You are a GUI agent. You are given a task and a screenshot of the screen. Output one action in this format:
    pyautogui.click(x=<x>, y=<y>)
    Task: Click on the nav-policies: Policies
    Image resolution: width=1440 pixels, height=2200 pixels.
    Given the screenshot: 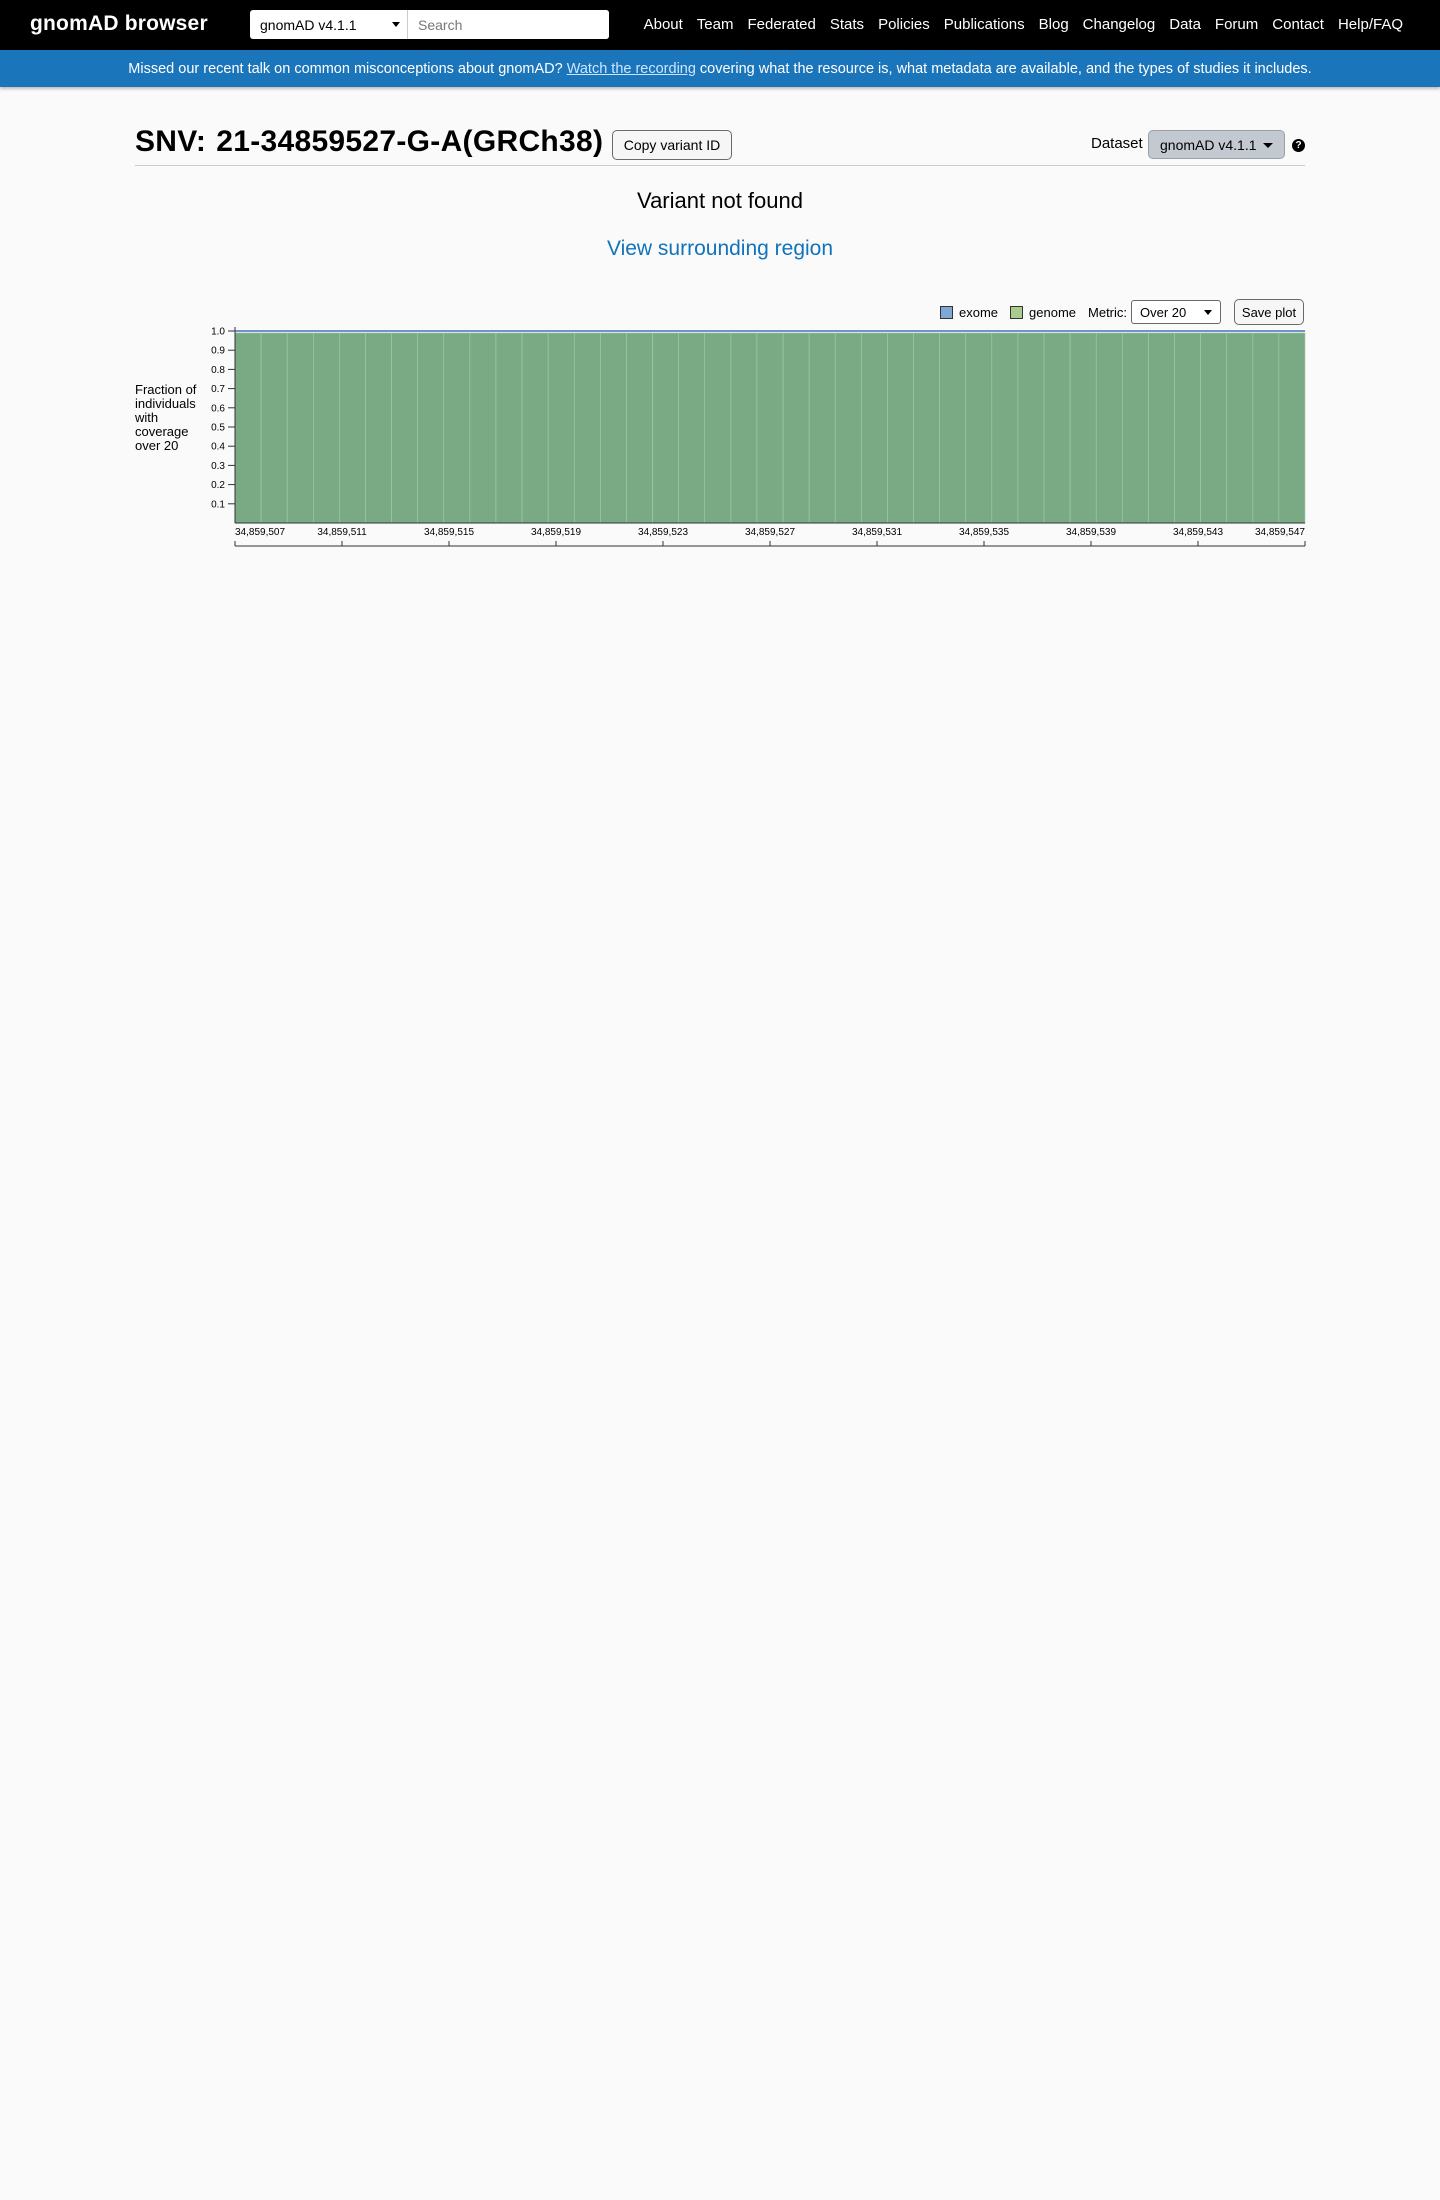 What is the action you would take?
    pyautogui.click(x=904, y=24)
    